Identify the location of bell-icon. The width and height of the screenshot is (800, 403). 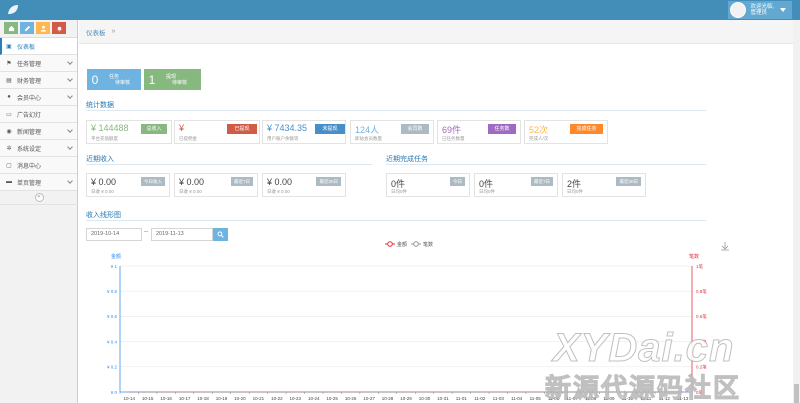
(59, 29).